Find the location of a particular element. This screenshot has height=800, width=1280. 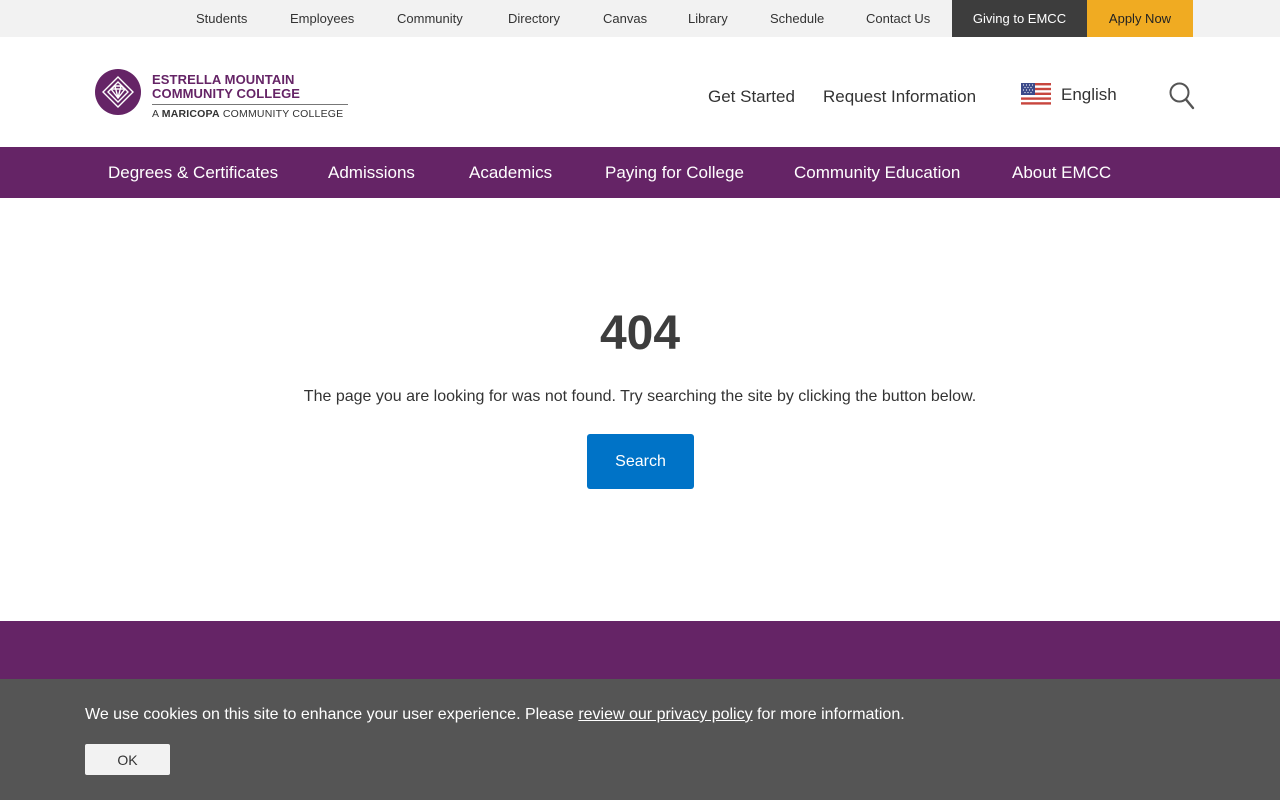

utility-link-canvas: Canvas is located at coordinates (625, 18).